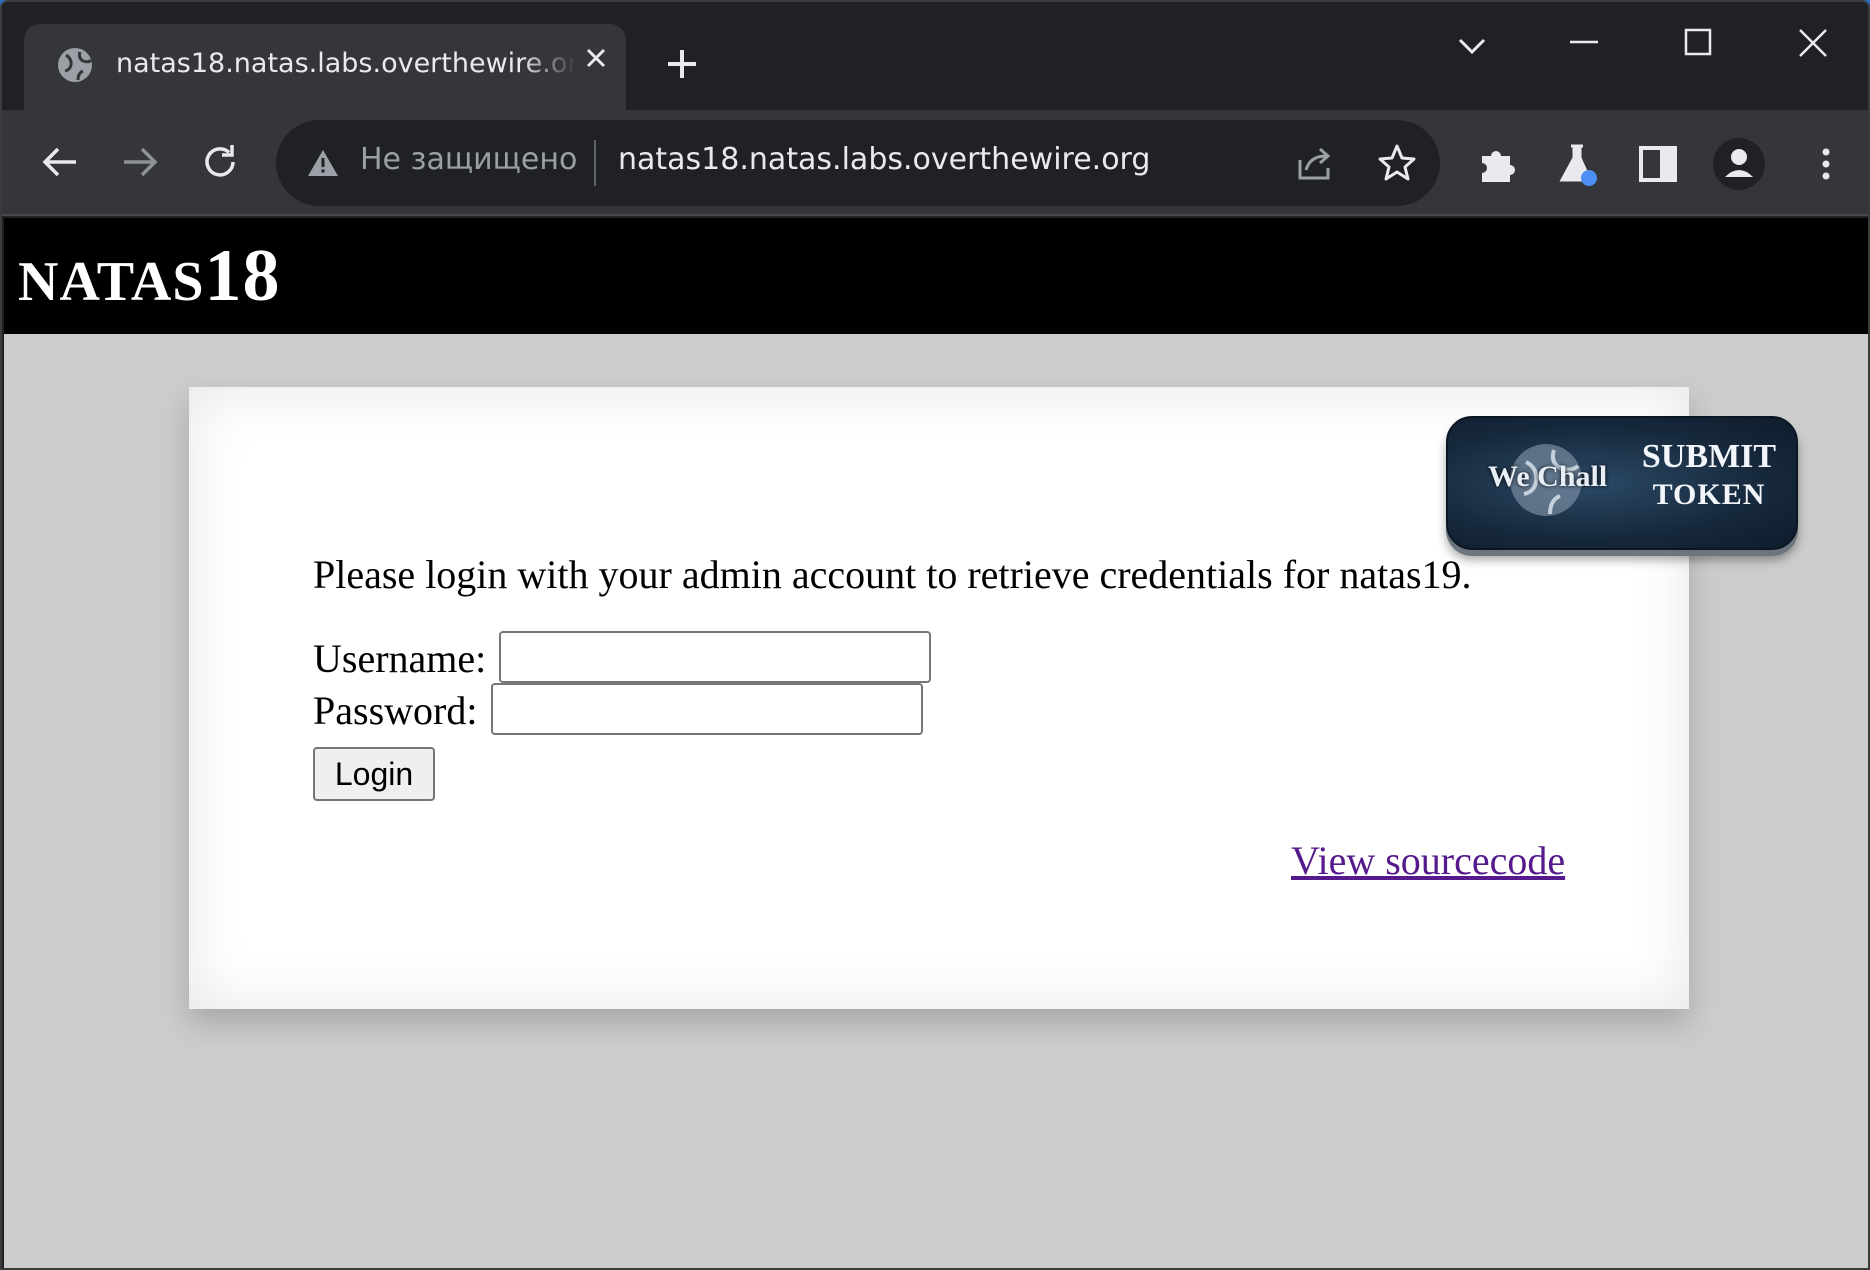 Image resolution: width=1870 pixels, height=1270 pixels. Describe the element at coordinates (140, 162) in the screenshot. I see `arrow-right-icon` at that location.